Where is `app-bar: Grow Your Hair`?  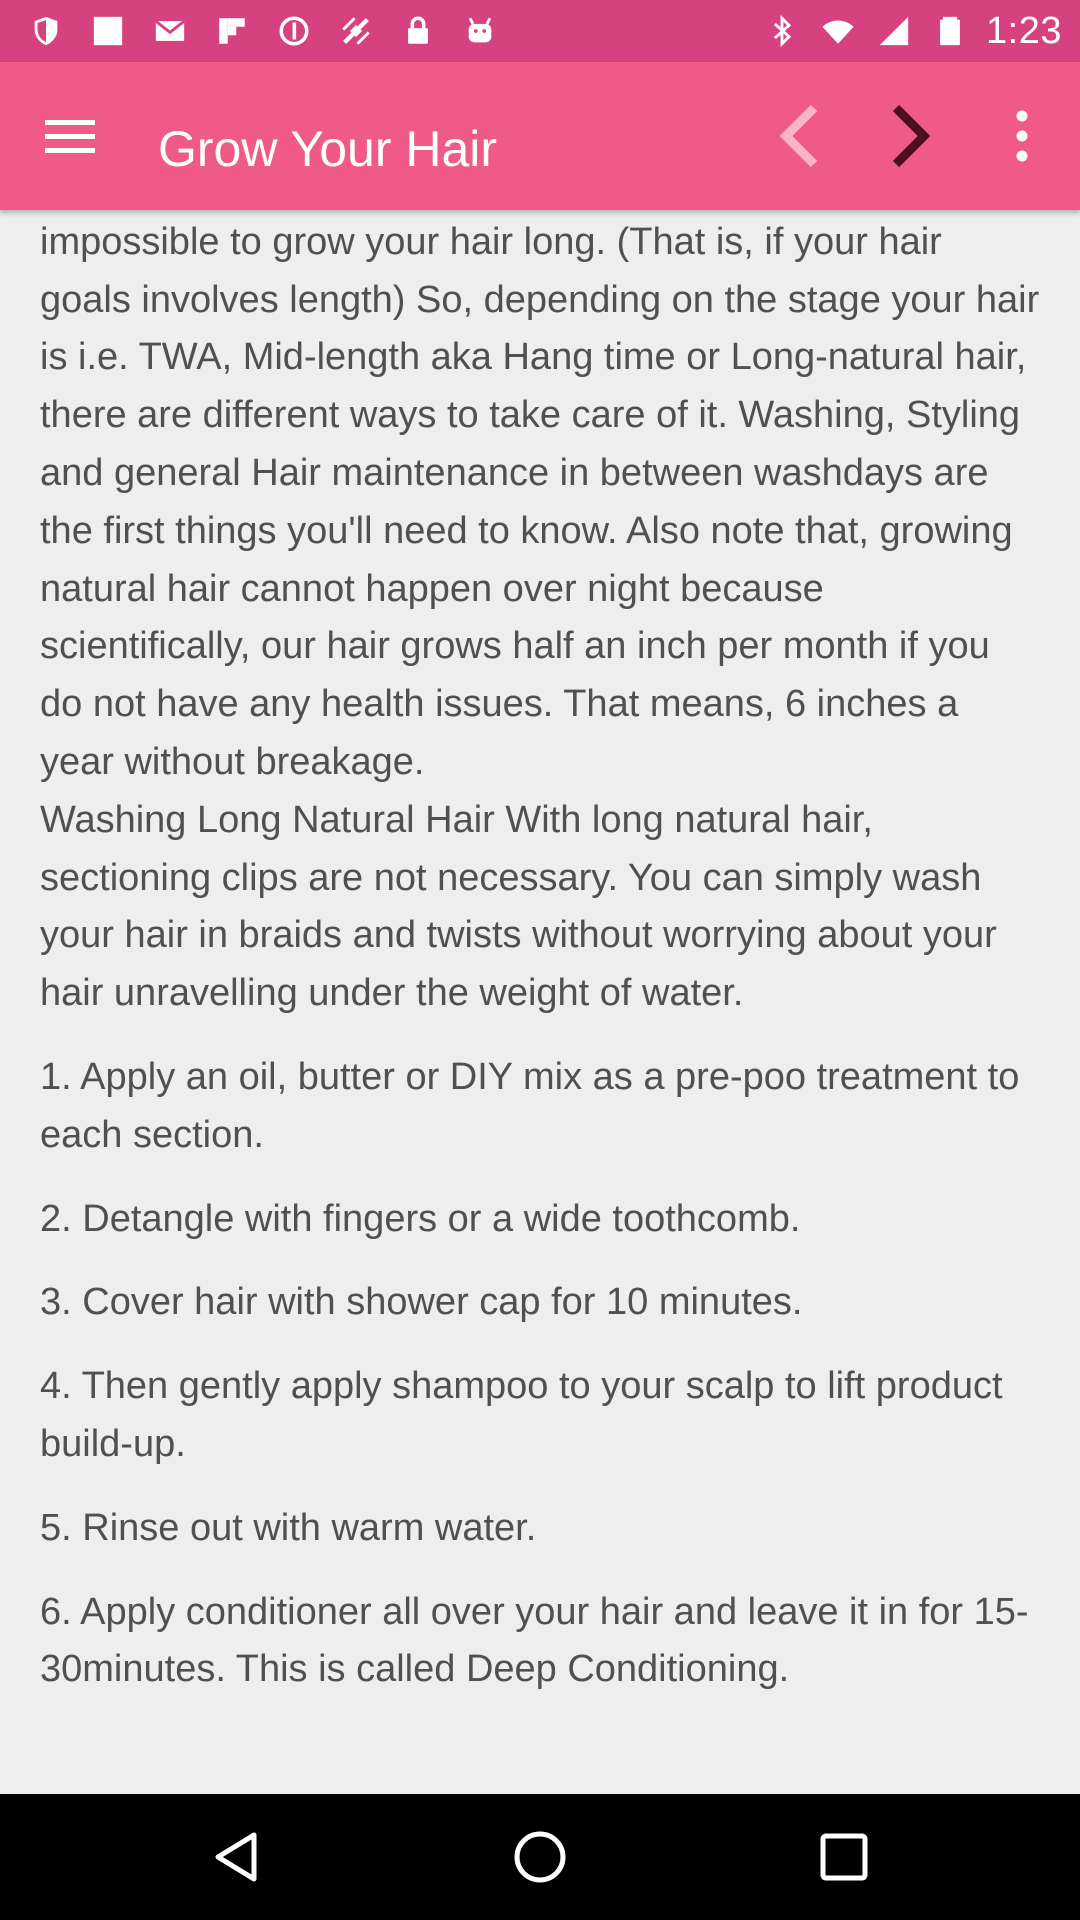 app-bar: Grow Your Hair is located at coordinates (540, 136).